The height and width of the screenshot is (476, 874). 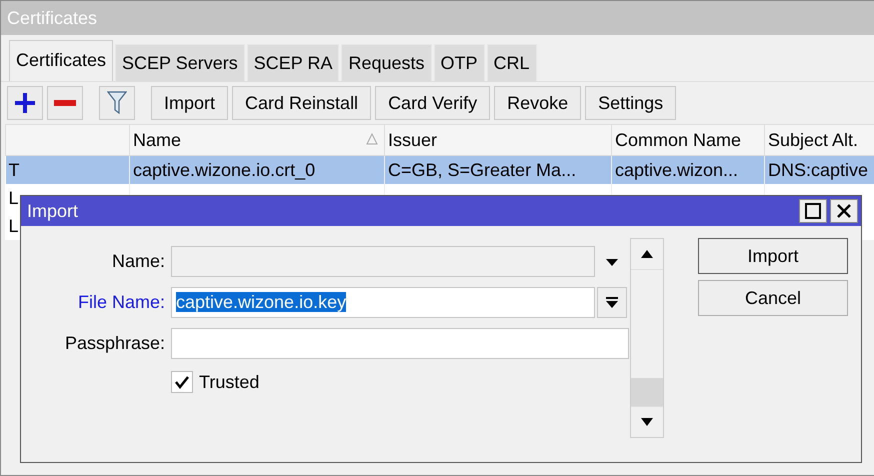 I want to click on filter-button, so click(x=117, y=103).